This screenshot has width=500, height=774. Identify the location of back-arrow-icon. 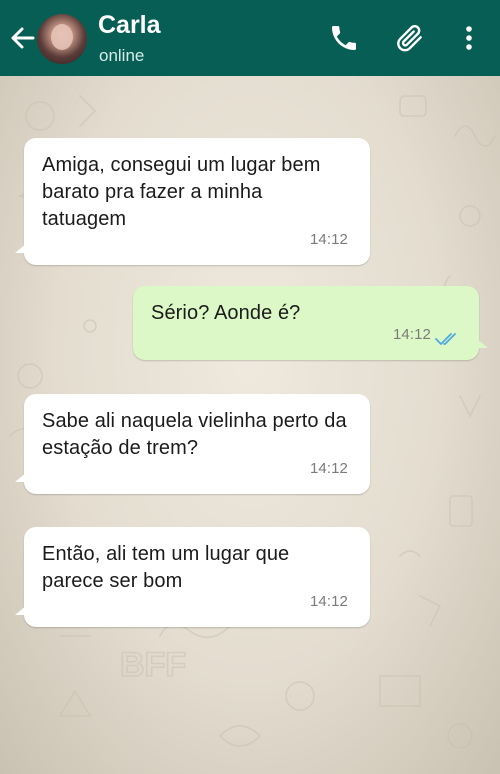
(23, 38).